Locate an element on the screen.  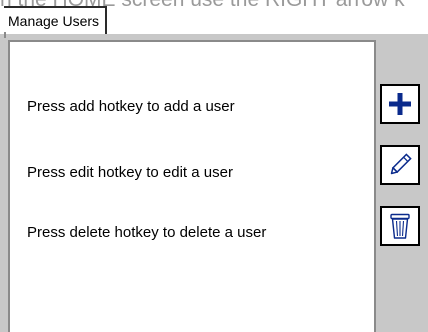
pencil-icon is located at coordinates (401, 164).